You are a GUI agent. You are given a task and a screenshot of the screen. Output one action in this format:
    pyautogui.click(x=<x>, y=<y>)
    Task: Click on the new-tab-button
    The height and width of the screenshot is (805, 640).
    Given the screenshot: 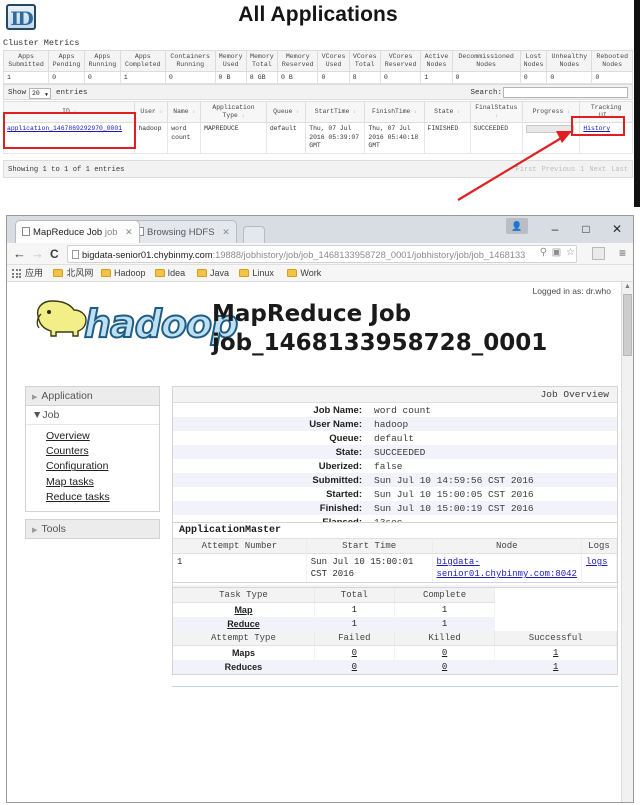 What is the action you would take?
    pyautogui.click(x=254, y=234)
    